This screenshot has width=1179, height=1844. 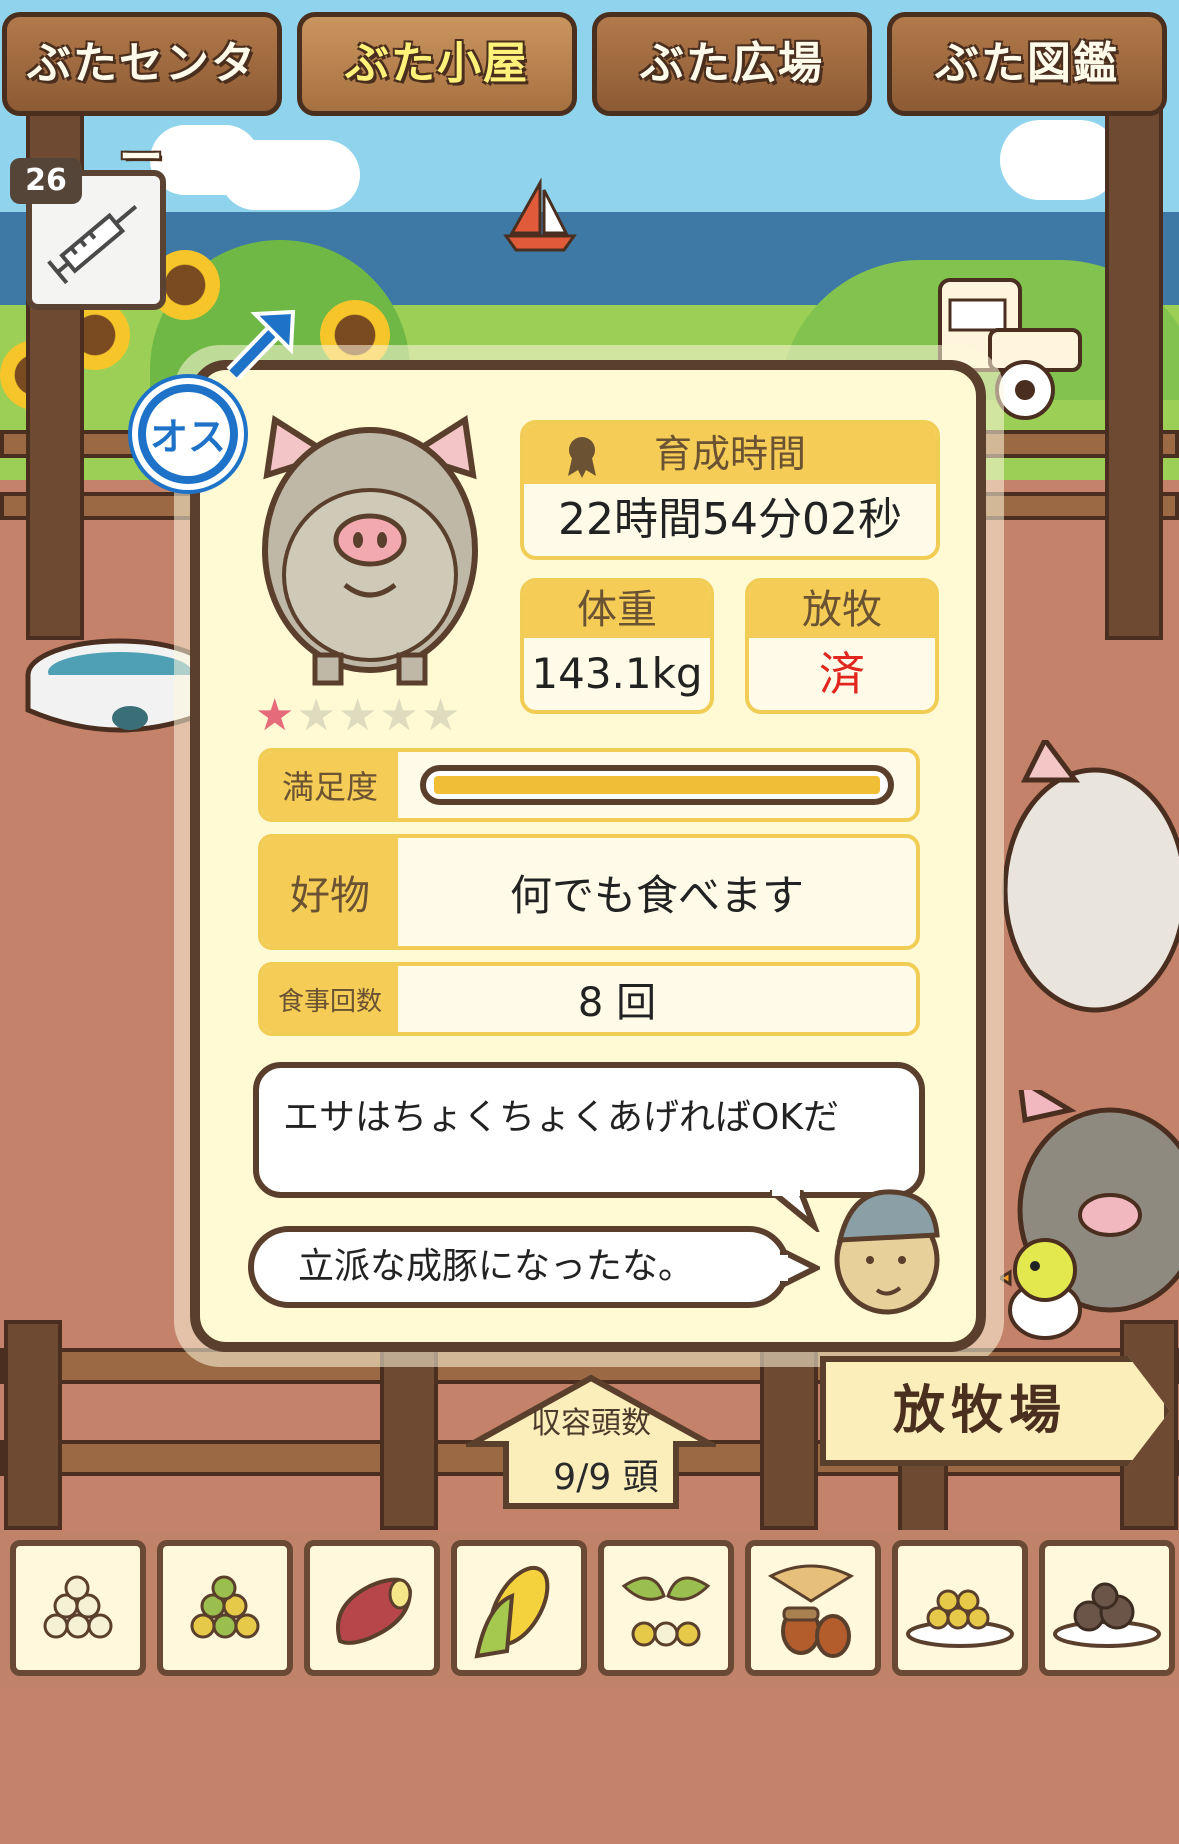 What do you see at coordinates (842, 674) in the screenshot?
I see `grazing-value: 済` at bounding box center [842, 674].